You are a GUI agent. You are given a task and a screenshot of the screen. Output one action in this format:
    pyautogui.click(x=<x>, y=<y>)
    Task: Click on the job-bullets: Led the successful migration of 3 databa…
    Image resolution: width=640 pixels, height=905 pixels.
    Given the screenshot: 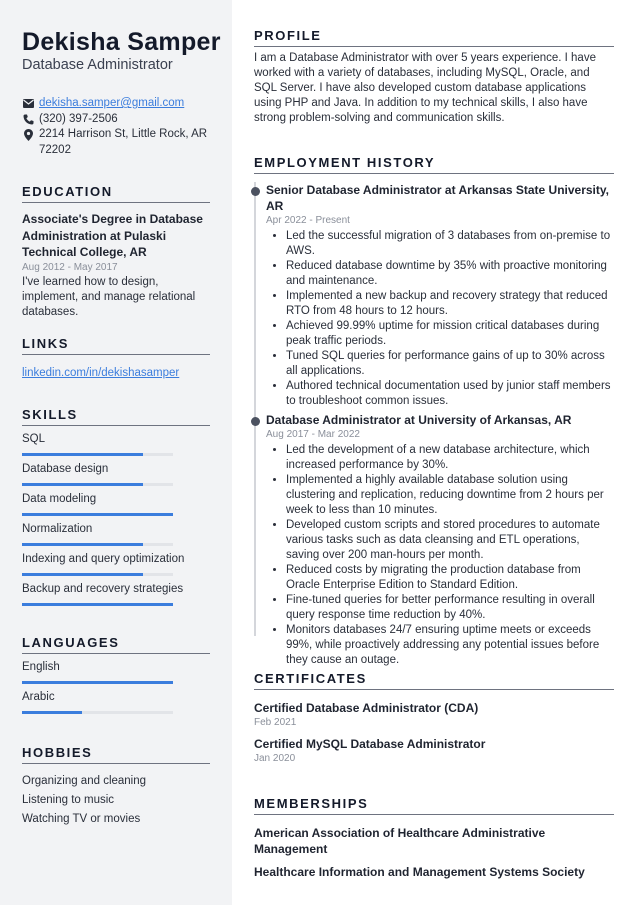 What is the action you would take?
    pyautogui.click(x=440, y=319)
    